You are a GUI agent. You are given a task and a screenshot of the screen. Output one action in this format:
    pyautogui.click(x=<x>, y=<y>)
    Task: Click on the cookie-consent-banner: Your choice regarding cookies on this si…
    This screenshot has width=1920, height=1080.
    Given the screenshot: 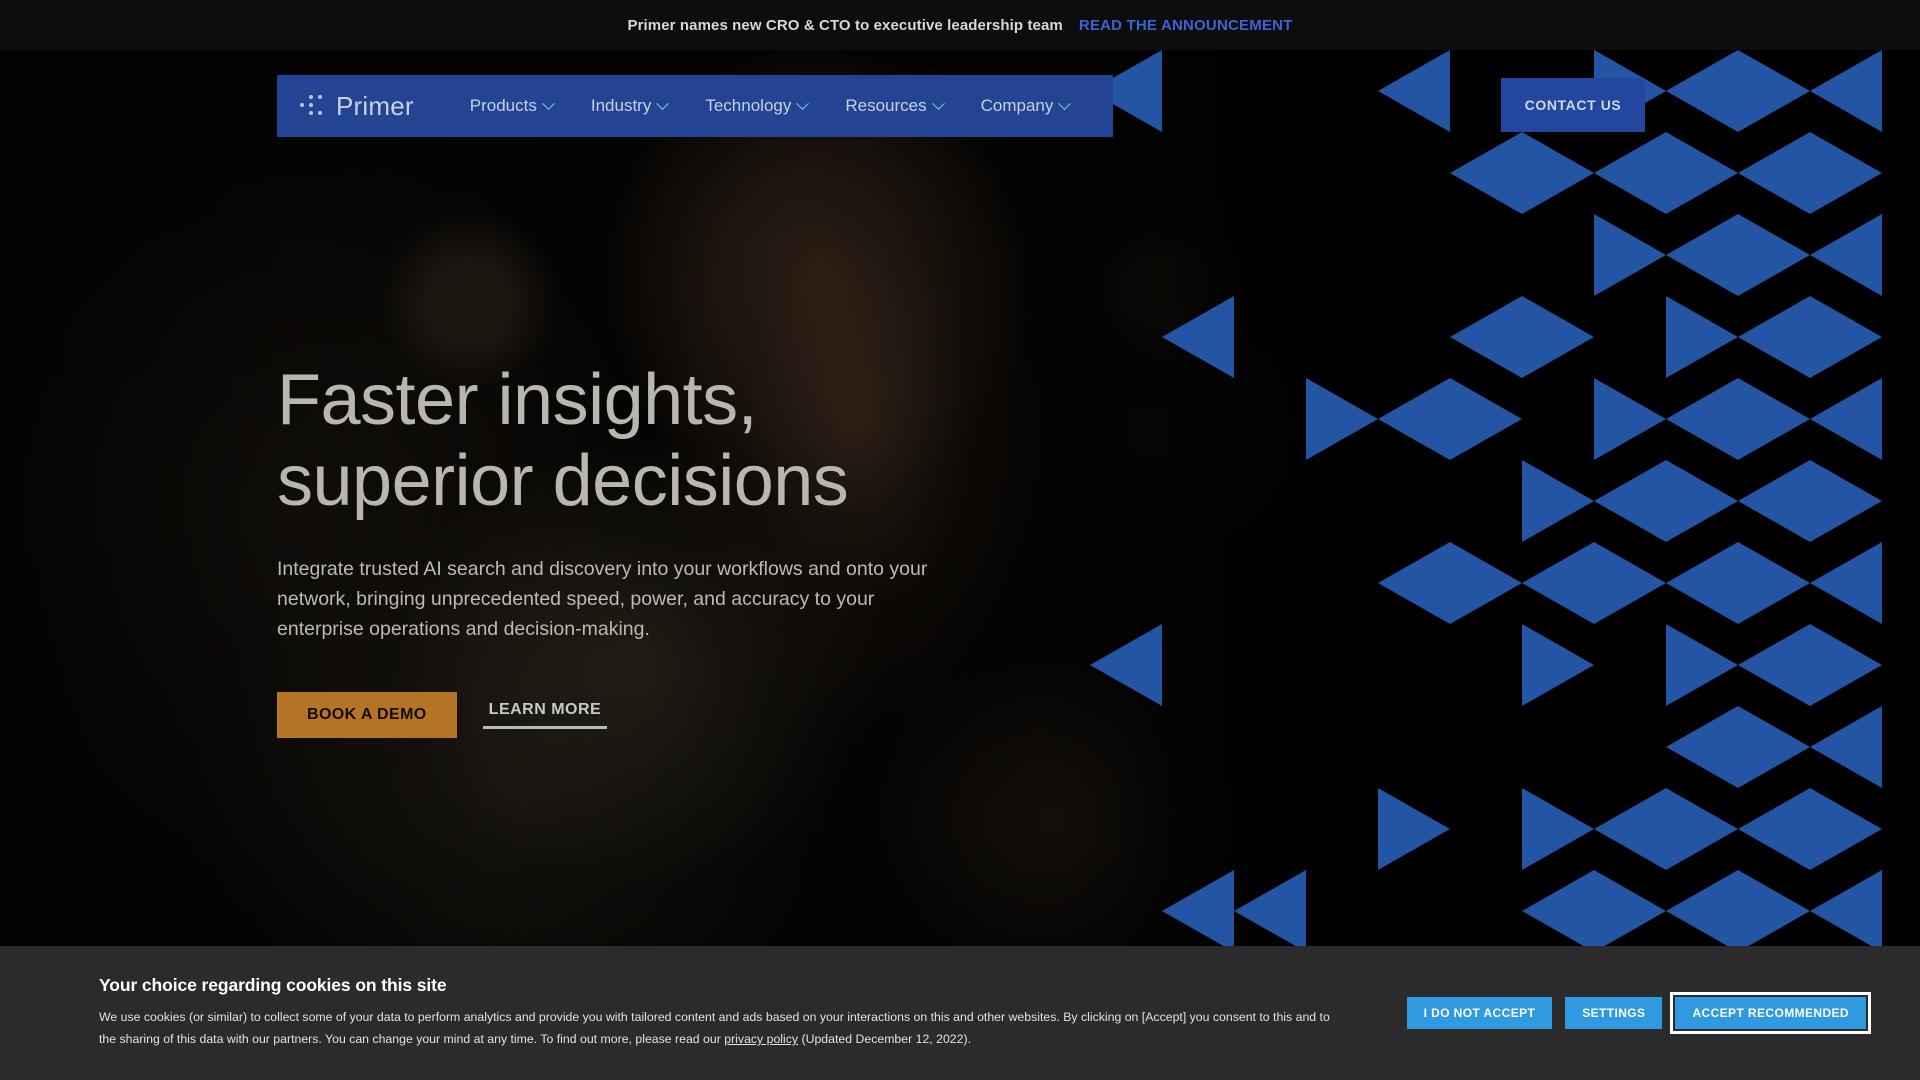 What is the action you would take?
    pyautogui.click(x=960, y=1013)
    